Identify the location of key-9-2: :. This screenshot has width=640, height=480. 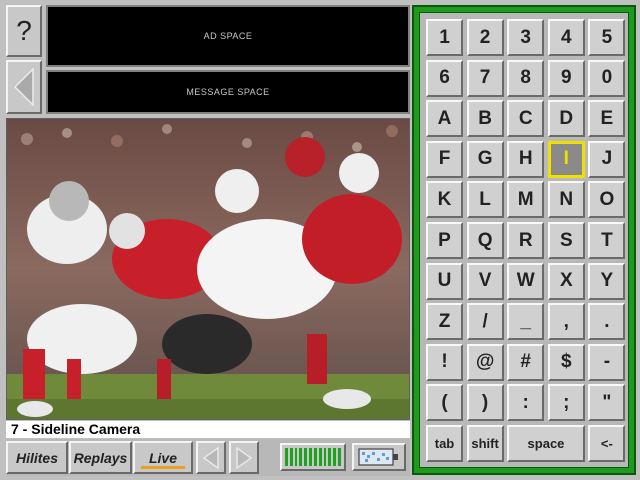
(526, 403).